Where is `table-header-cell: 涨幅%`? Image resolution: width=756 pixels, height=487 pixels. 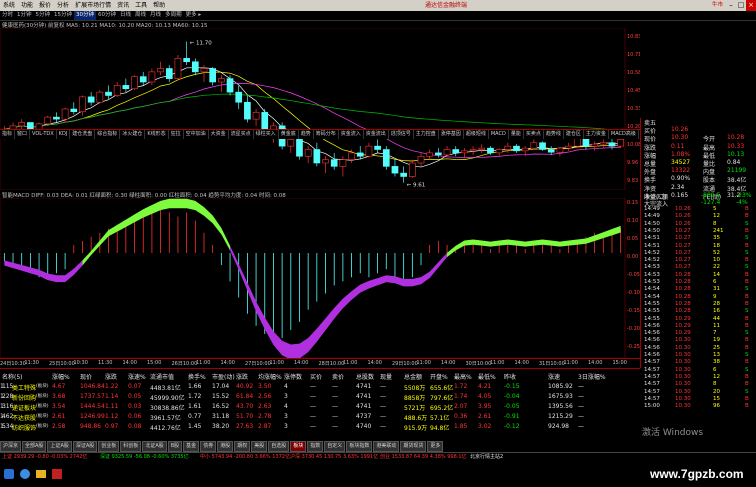
table-header-cell: 涨幅% is located at coordinates (61, 376).